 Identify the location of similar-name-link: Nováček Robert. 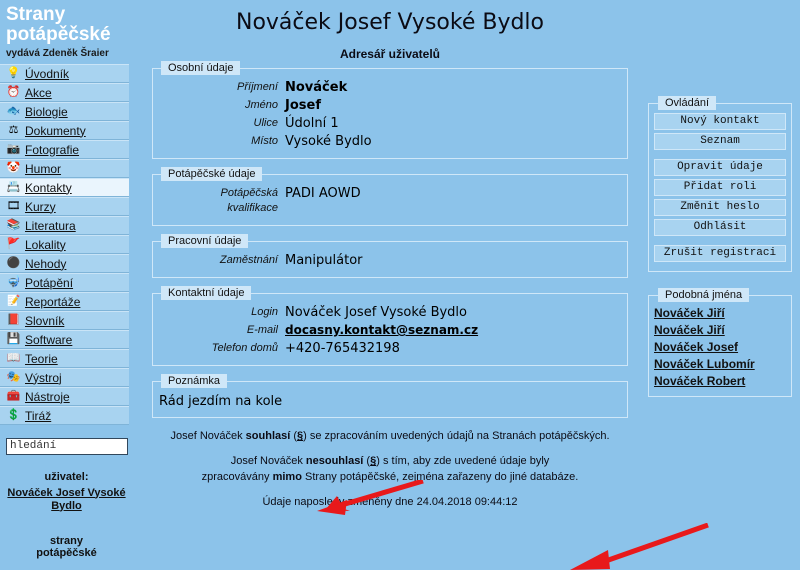
(720, 381).